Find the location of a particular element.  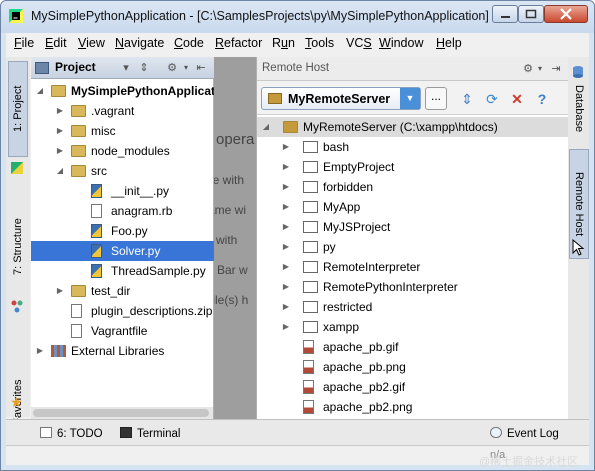

tree-folder-row: ▶ misc is located at coordinates (122, 131).